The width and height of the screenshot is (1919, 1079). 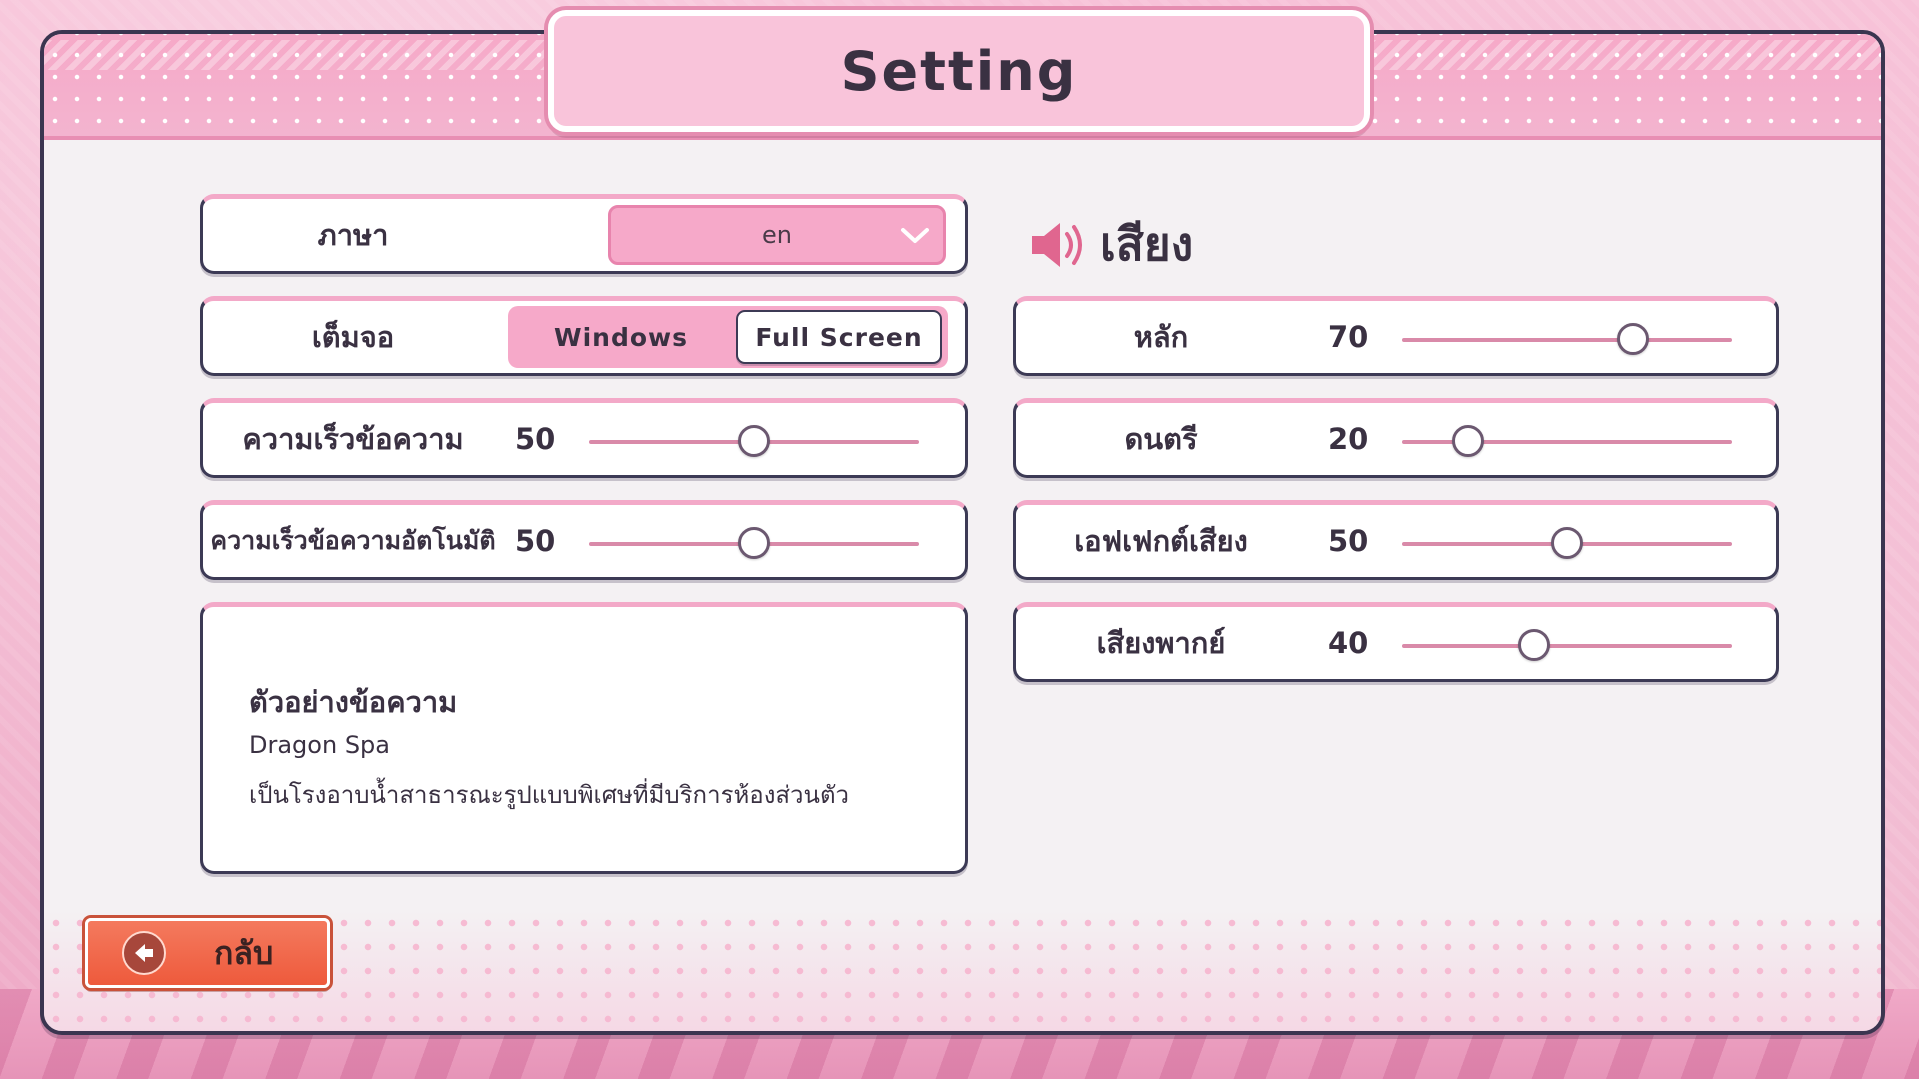 What do you see at coordinates (621, 337) in the screenshot?
I see `windows-option: Windows` at bounding box center [621, 337].